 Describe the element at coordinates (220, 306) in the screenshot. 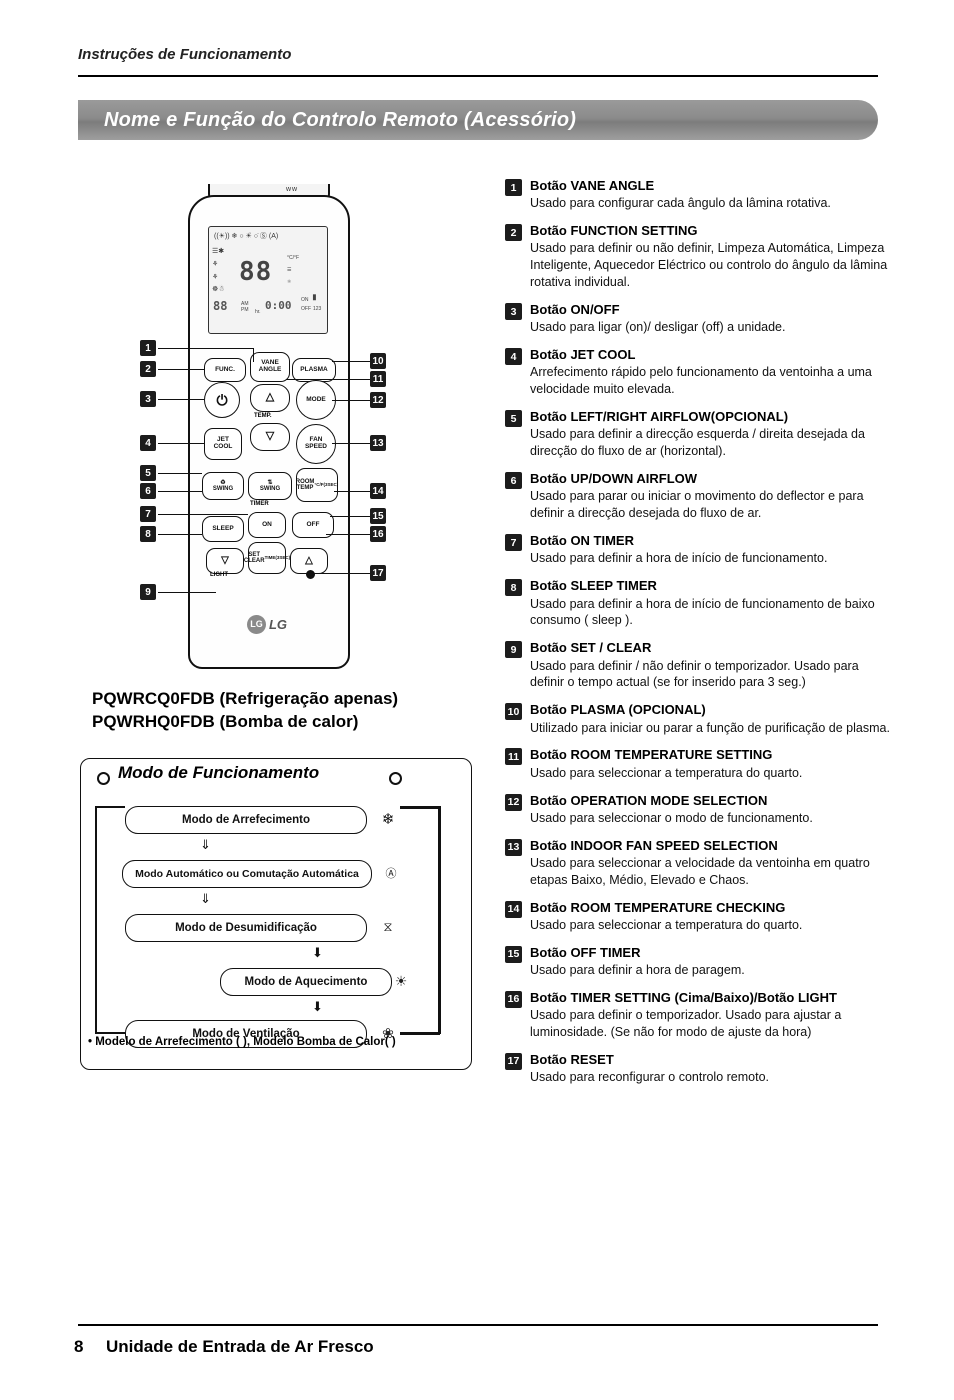

I see `lcd-small-value: 88` at that location.